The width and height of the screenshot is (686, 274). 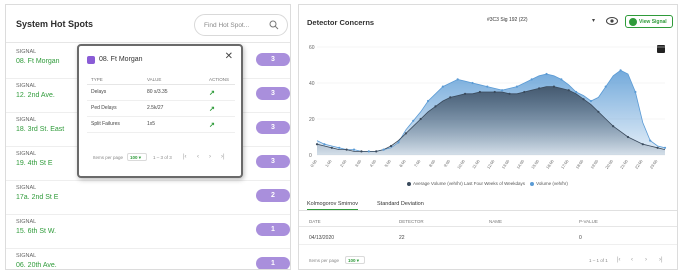 What do you see at coordinates (155, 108) in the screenshot?
I see `row-value: 2.5k/27` at bounding box center [155, 108].